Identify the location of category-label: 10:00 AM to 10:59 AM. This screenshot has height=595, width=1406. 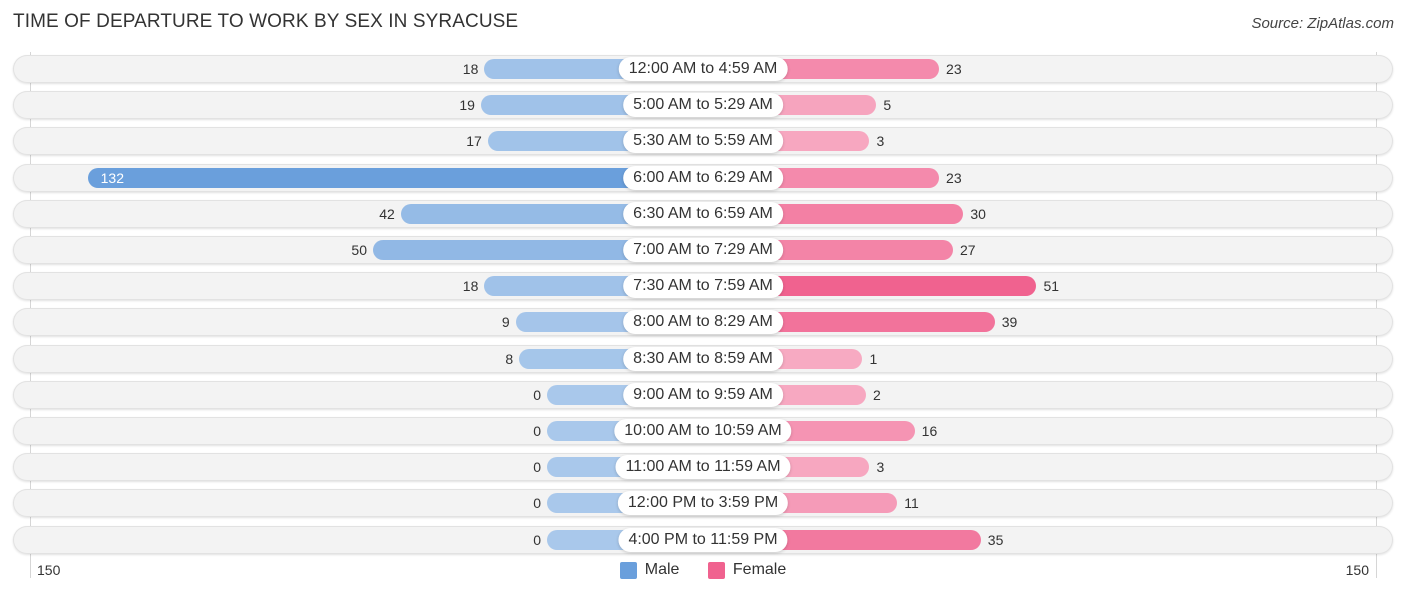
(703, 431).